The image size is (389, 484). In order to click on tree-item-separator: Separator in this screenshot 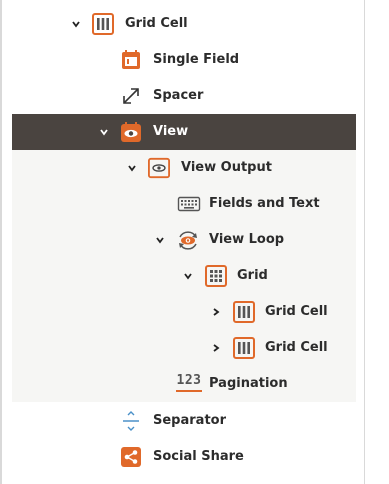, I will do `click(184, 421)`.